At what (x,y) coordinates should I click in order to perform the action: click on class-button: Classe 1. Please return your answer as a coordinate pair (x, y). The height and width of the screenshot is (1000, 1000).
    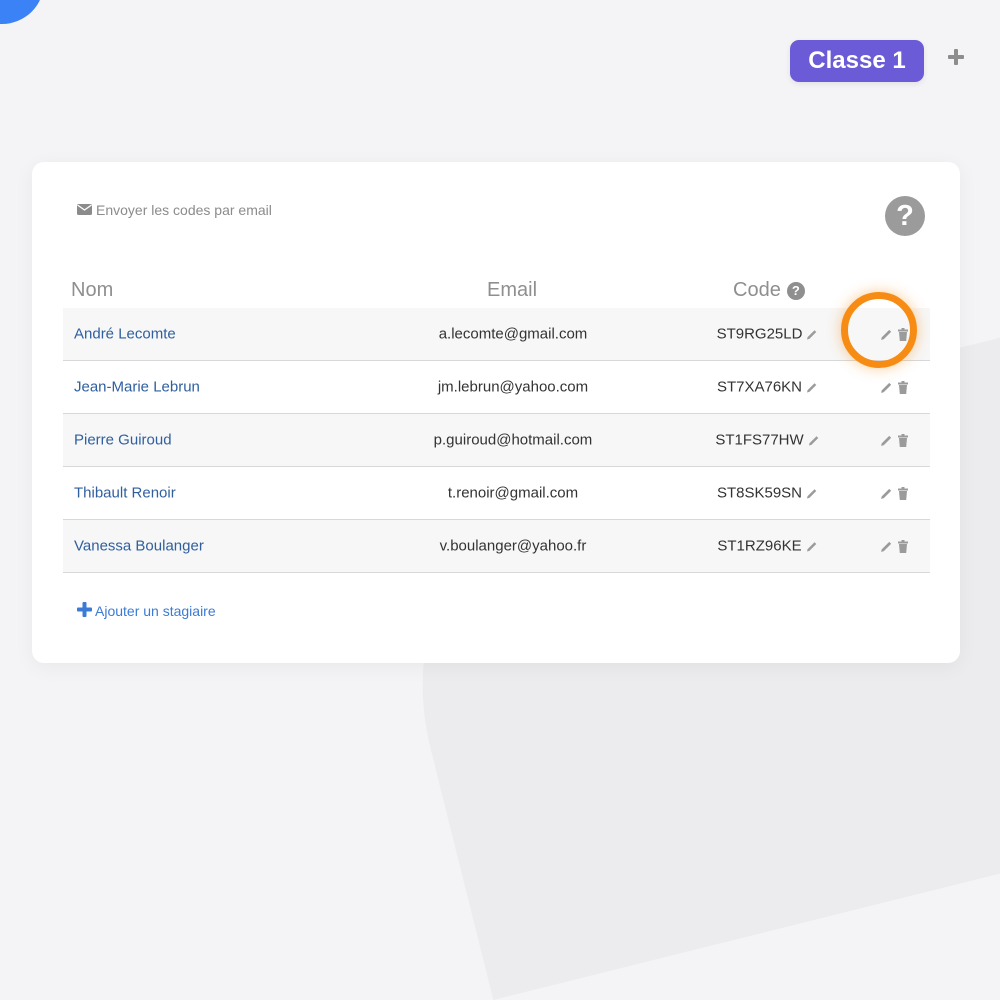
    Looking at the image, I should click on (857, 61).